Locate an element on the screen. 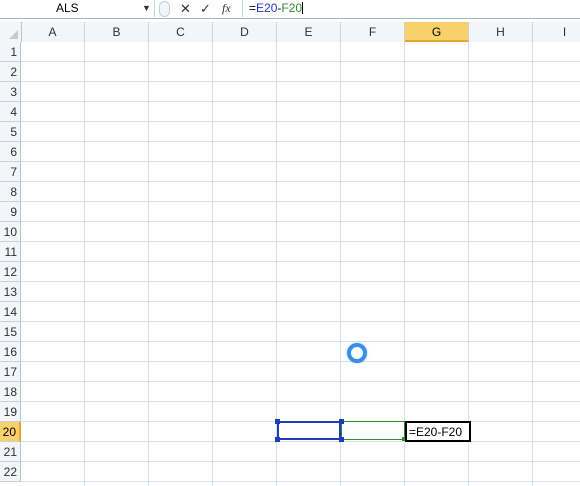 This screenshot has width=580, height=486. row-header-9: 9 is located at coordinates (10, 212).